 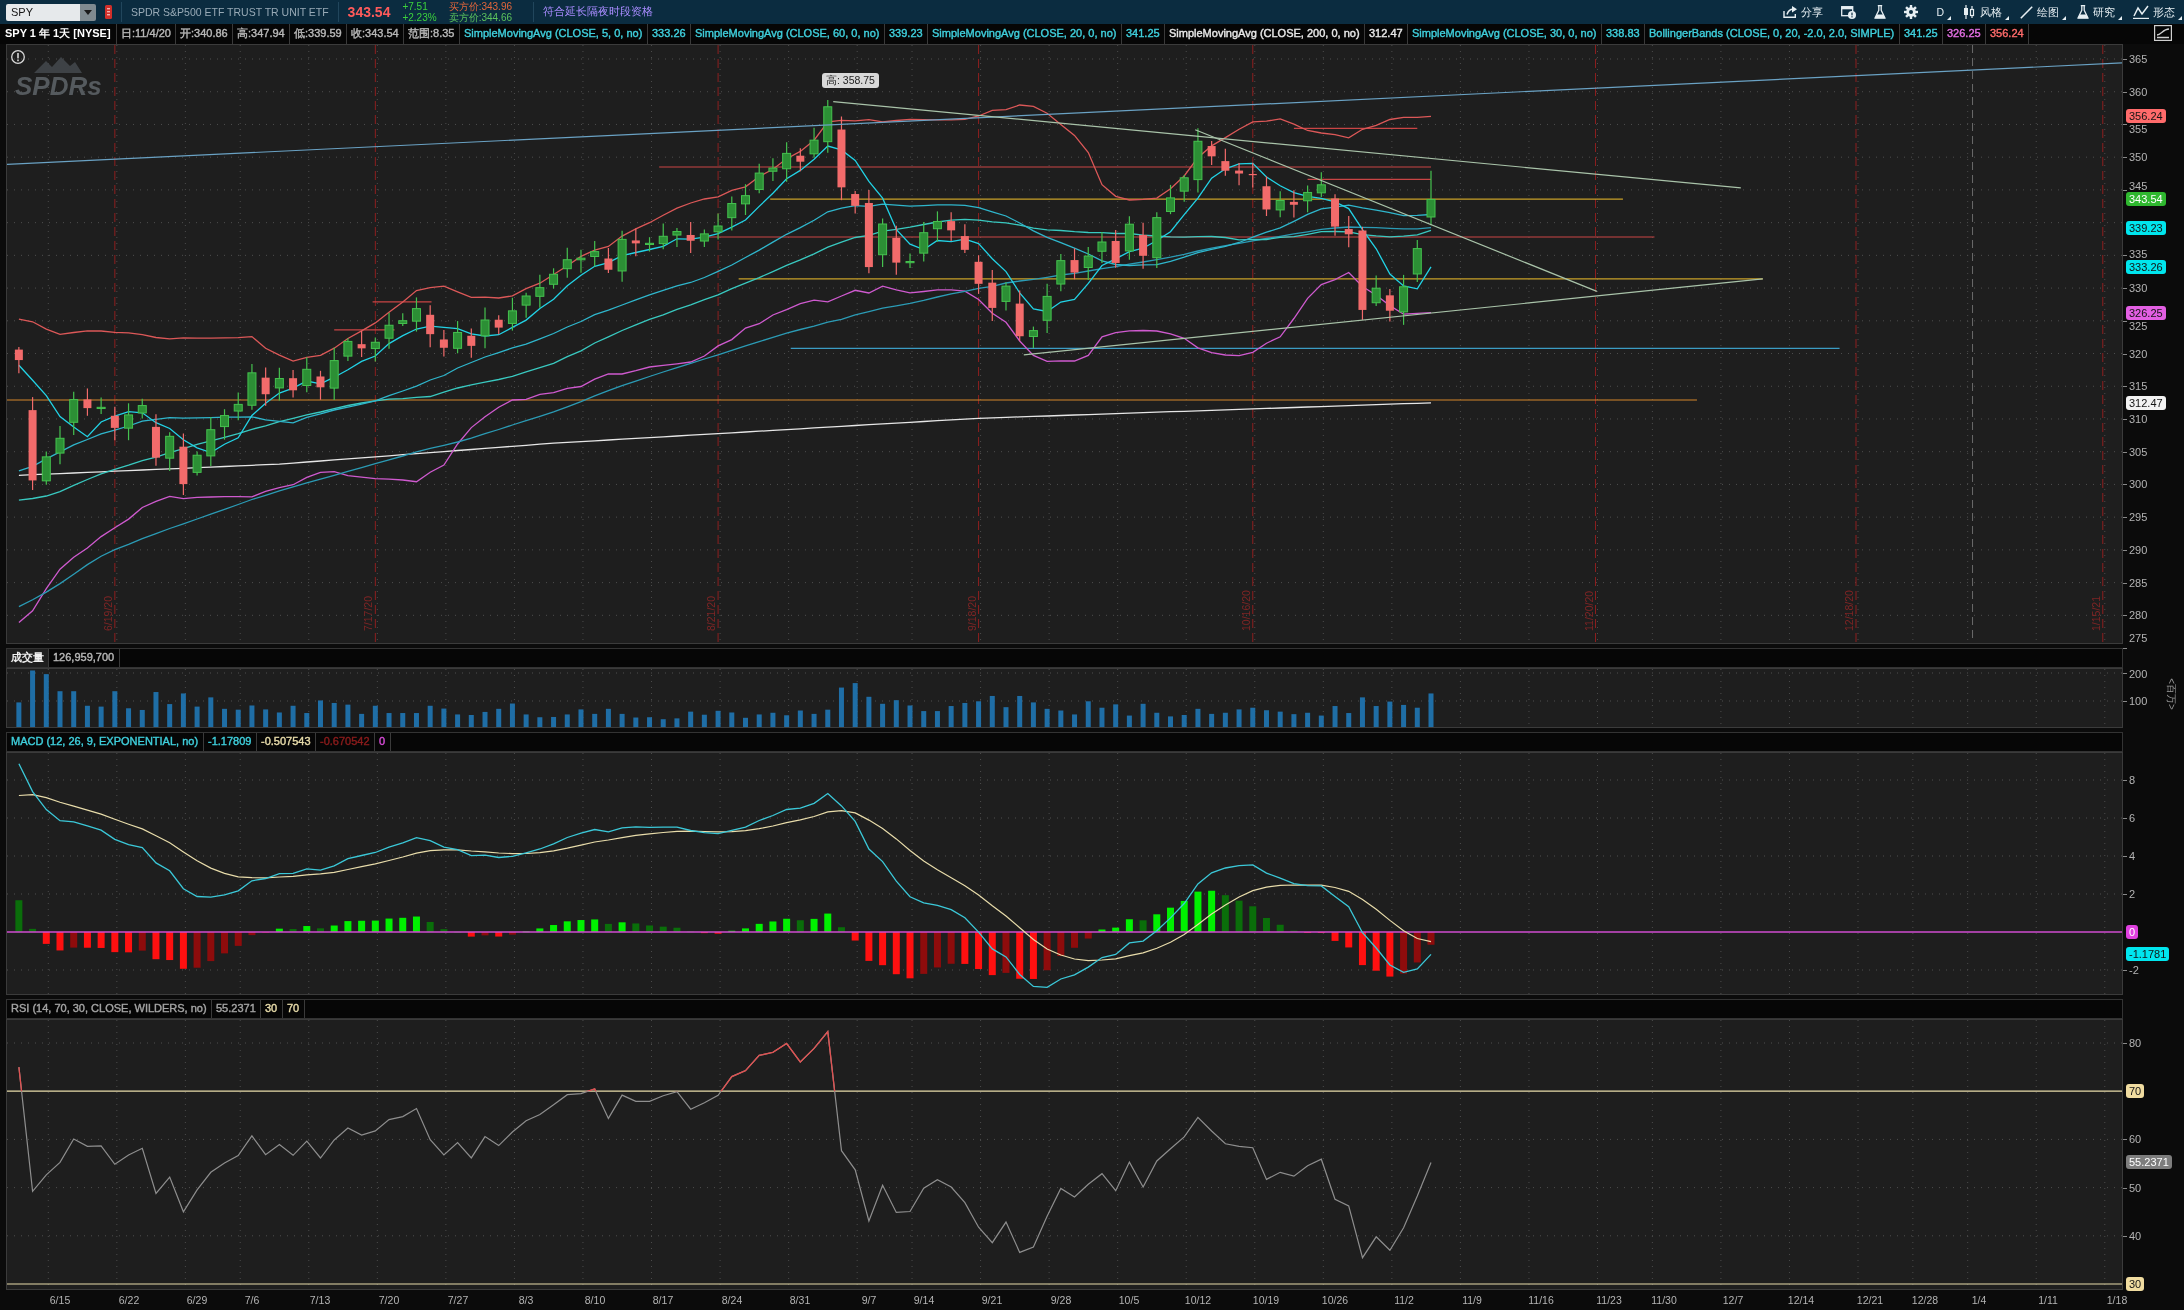 What do you see at coordinates (2146, 228) in the screenshot?
I see `axis-marker: 339.23` at bounding box center [2146, 228].